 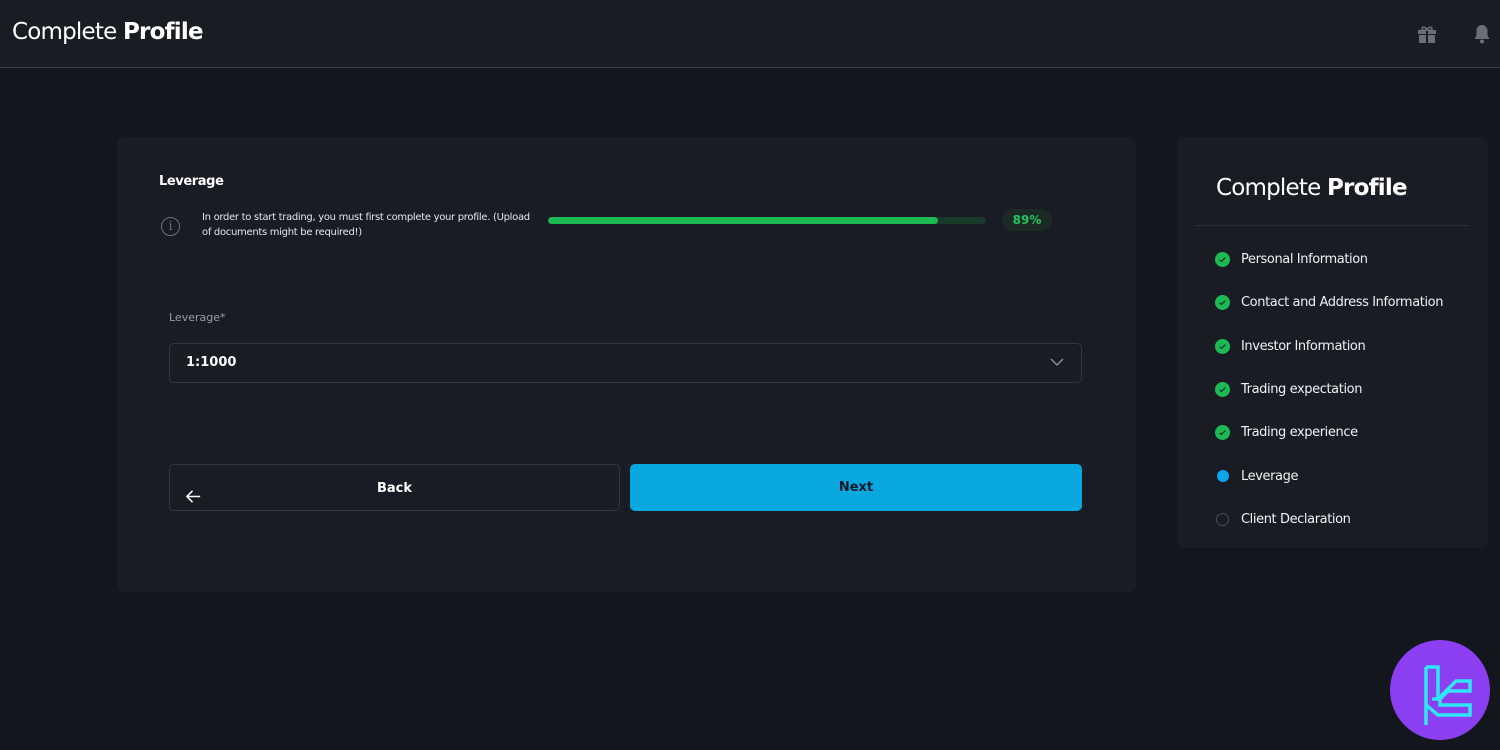 I want to click on step-item: Client Declaration, so click(x=1329, y=519).